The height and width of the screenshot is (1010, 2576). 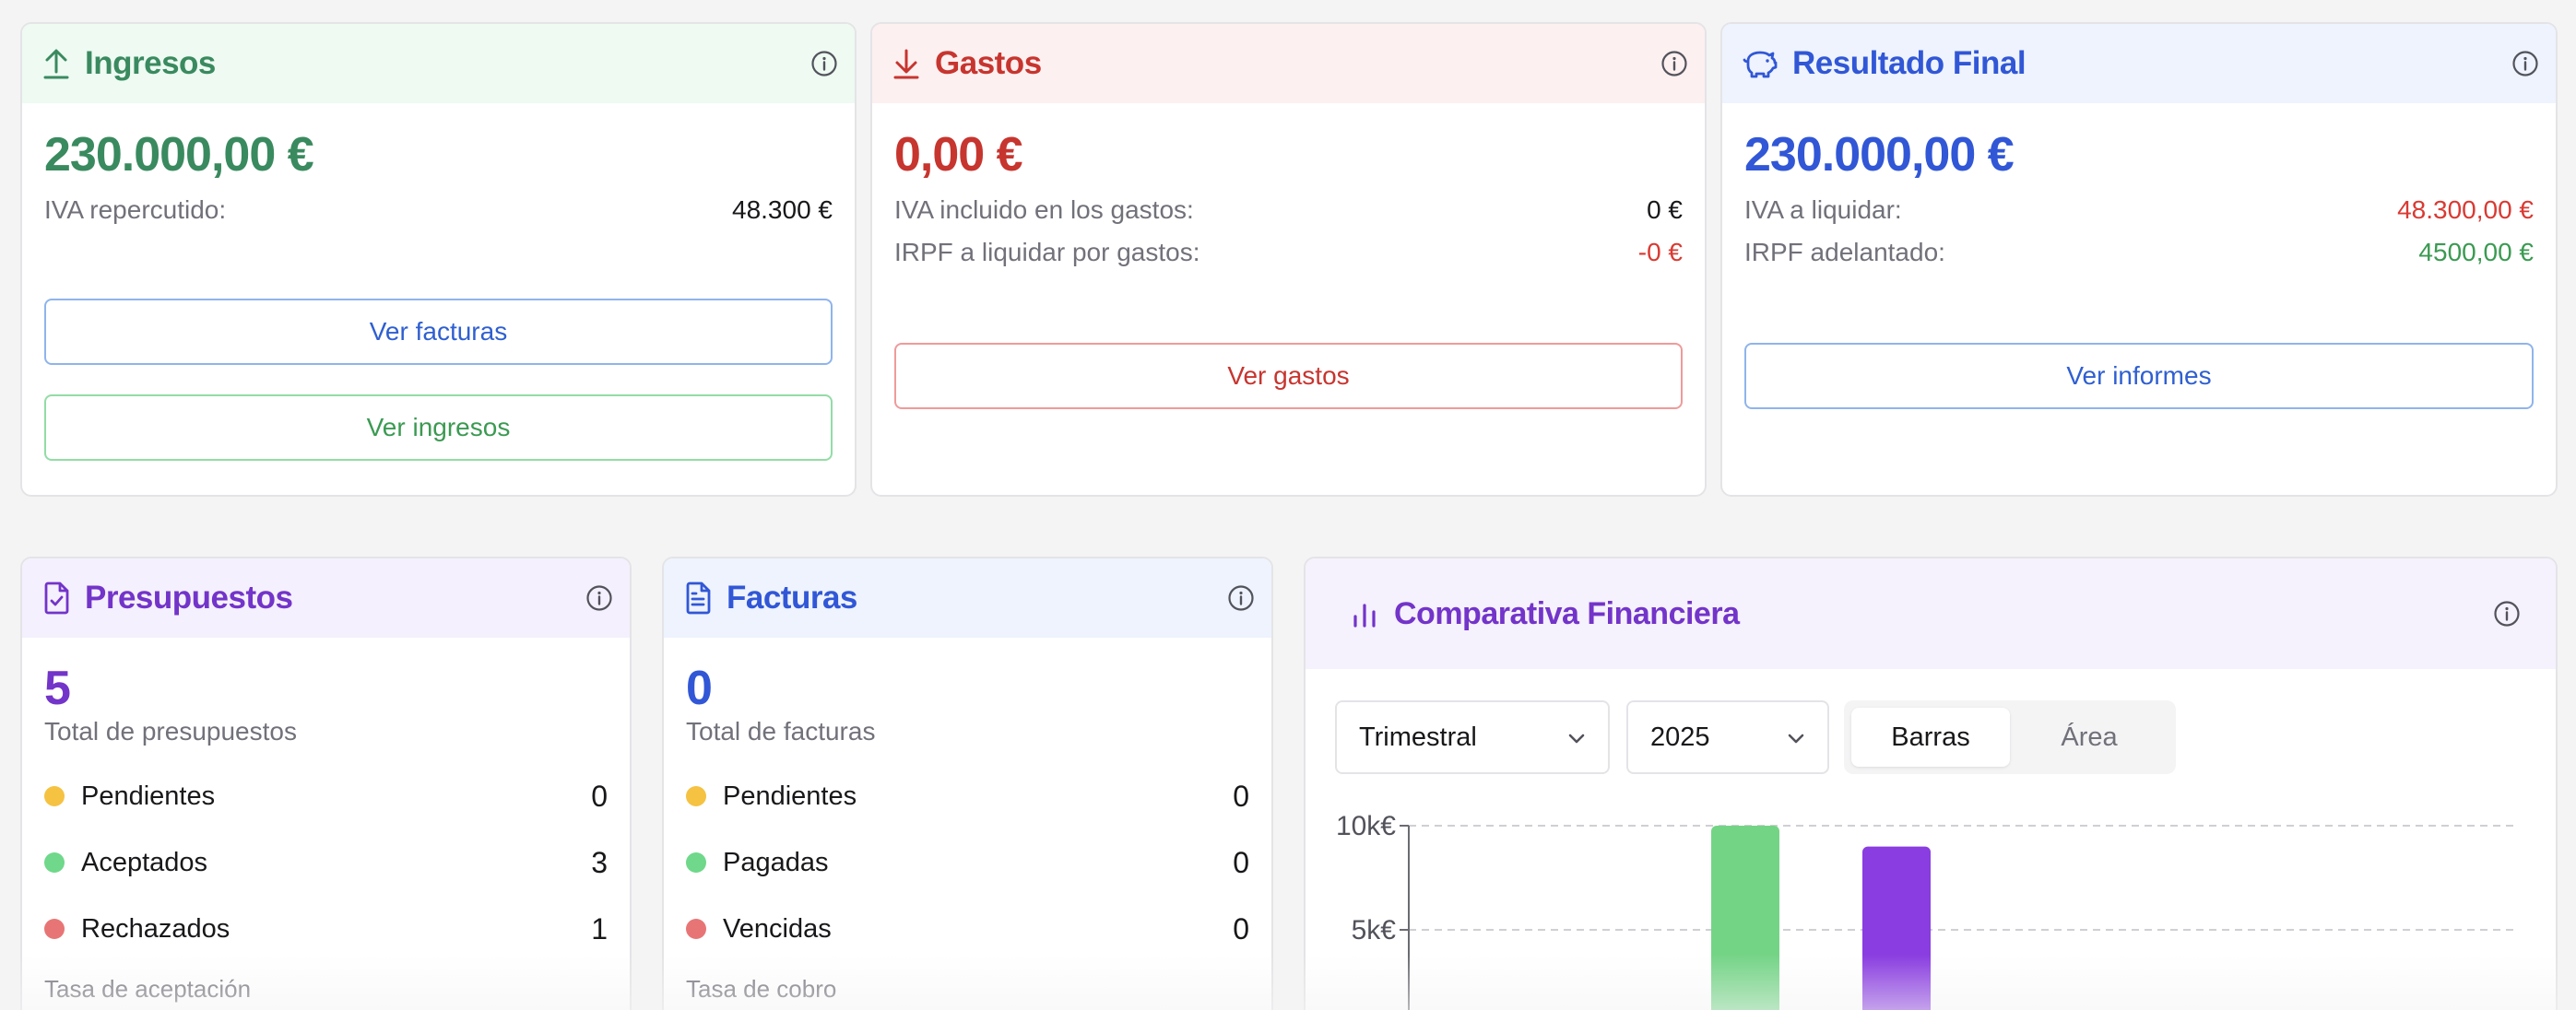 I want to click on file-text-icon, so click(x=698, y=598).